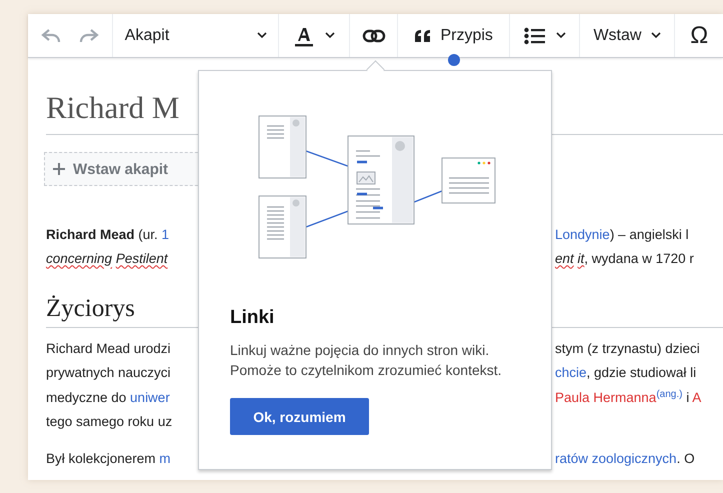  What do you see at coordinates (697, 397) in the screenshot?
I see `missing-page-link: A` at bounding box center [697, 397].